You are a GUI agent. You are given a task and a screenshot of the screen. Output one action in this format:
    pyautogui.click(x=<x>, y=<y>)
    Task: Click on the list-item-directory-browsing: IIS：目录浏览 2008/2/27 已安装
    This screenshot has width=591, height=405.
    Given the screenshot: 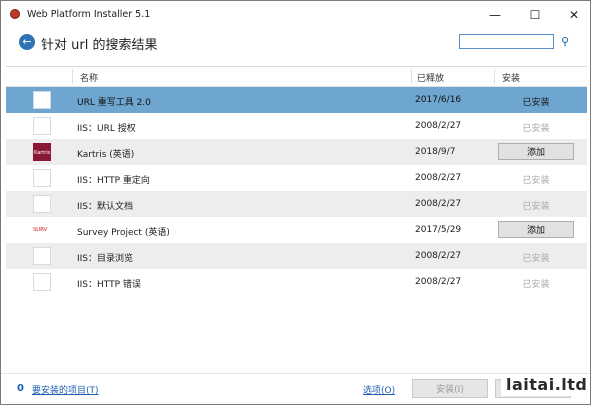 What is the action you would take?
    pyautogui.click(x=296, y=256)
    